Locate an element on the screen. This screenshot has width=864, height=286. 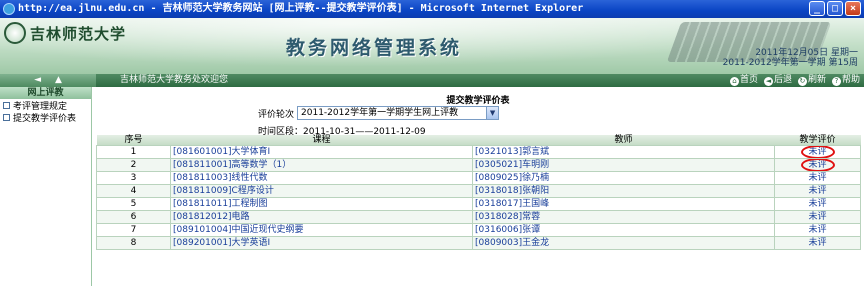
course-link: [081601001]大学体育Ⅰ is located at coordinates (321, 152).